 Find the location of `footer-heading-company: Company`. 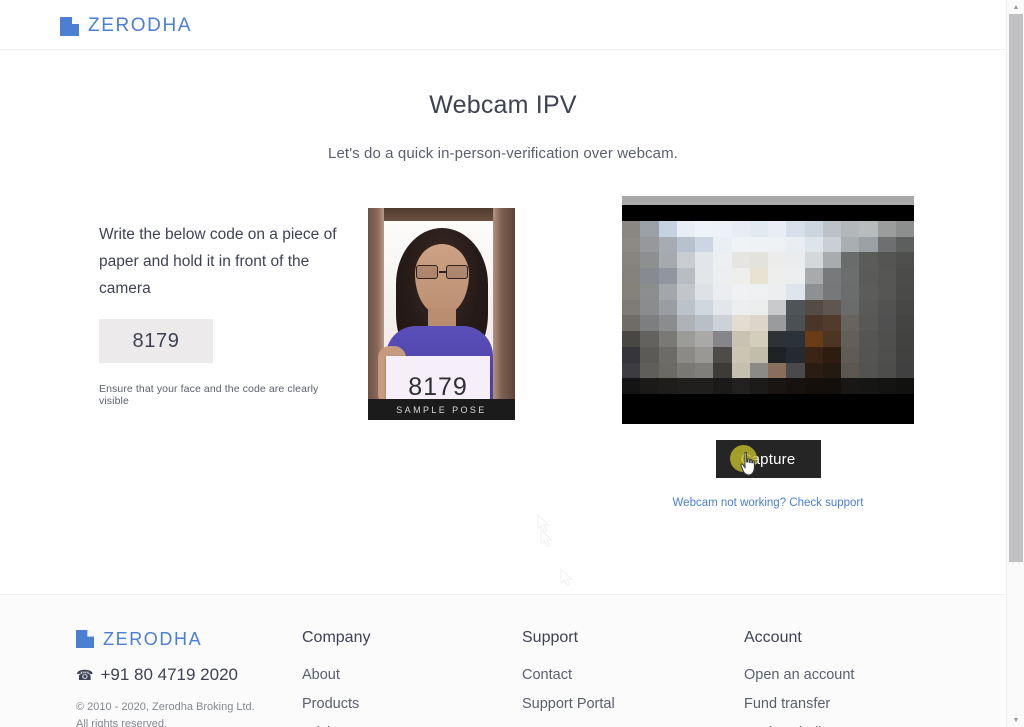

footer-heading-company: Company is located at coordinates (336, 637).